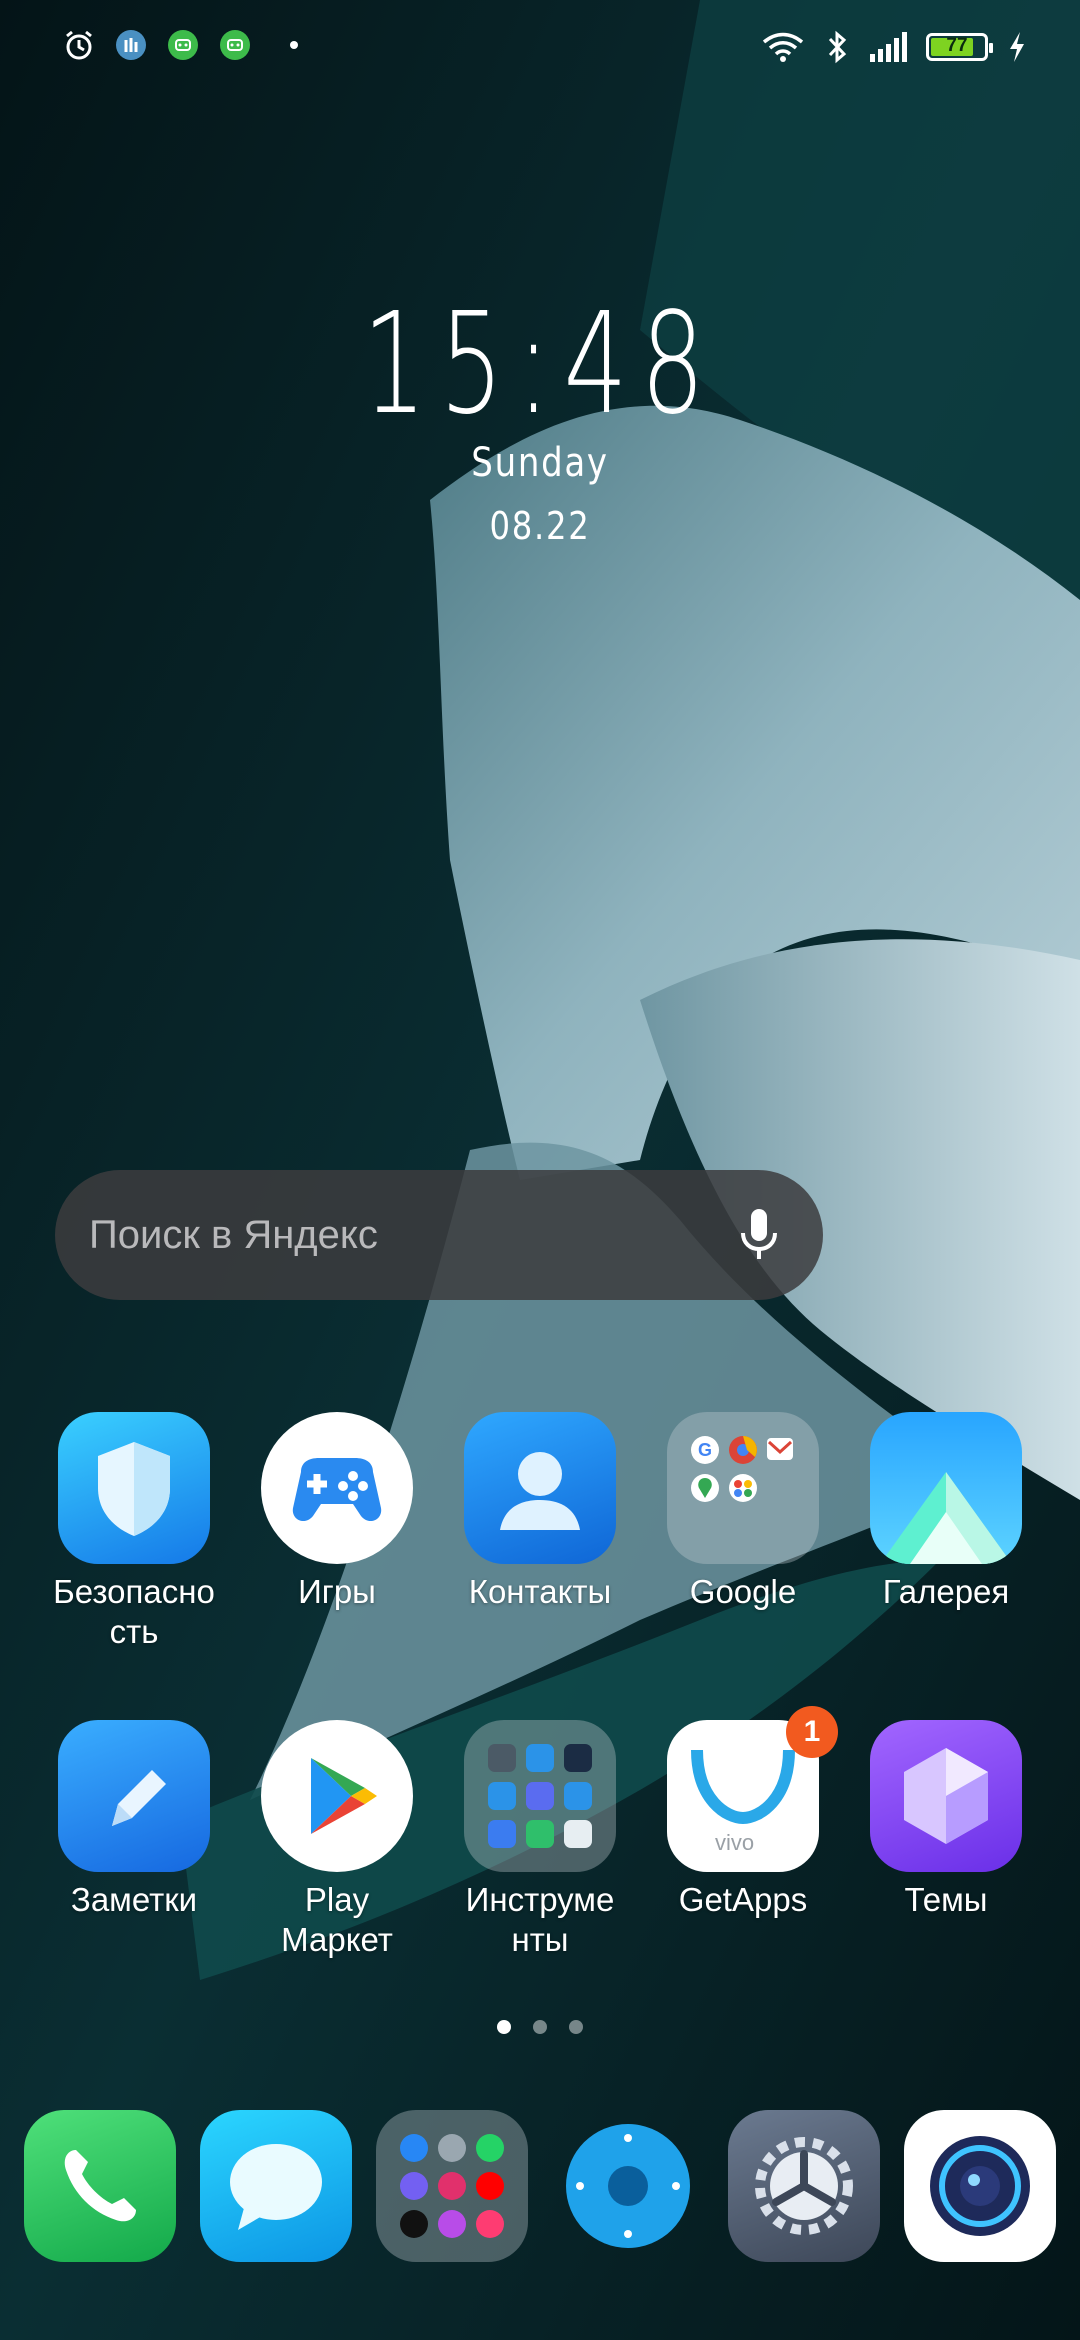  Describe the element at coordinates (337, 1591) in the screenshot. I see `app-label: Игры` at that location.